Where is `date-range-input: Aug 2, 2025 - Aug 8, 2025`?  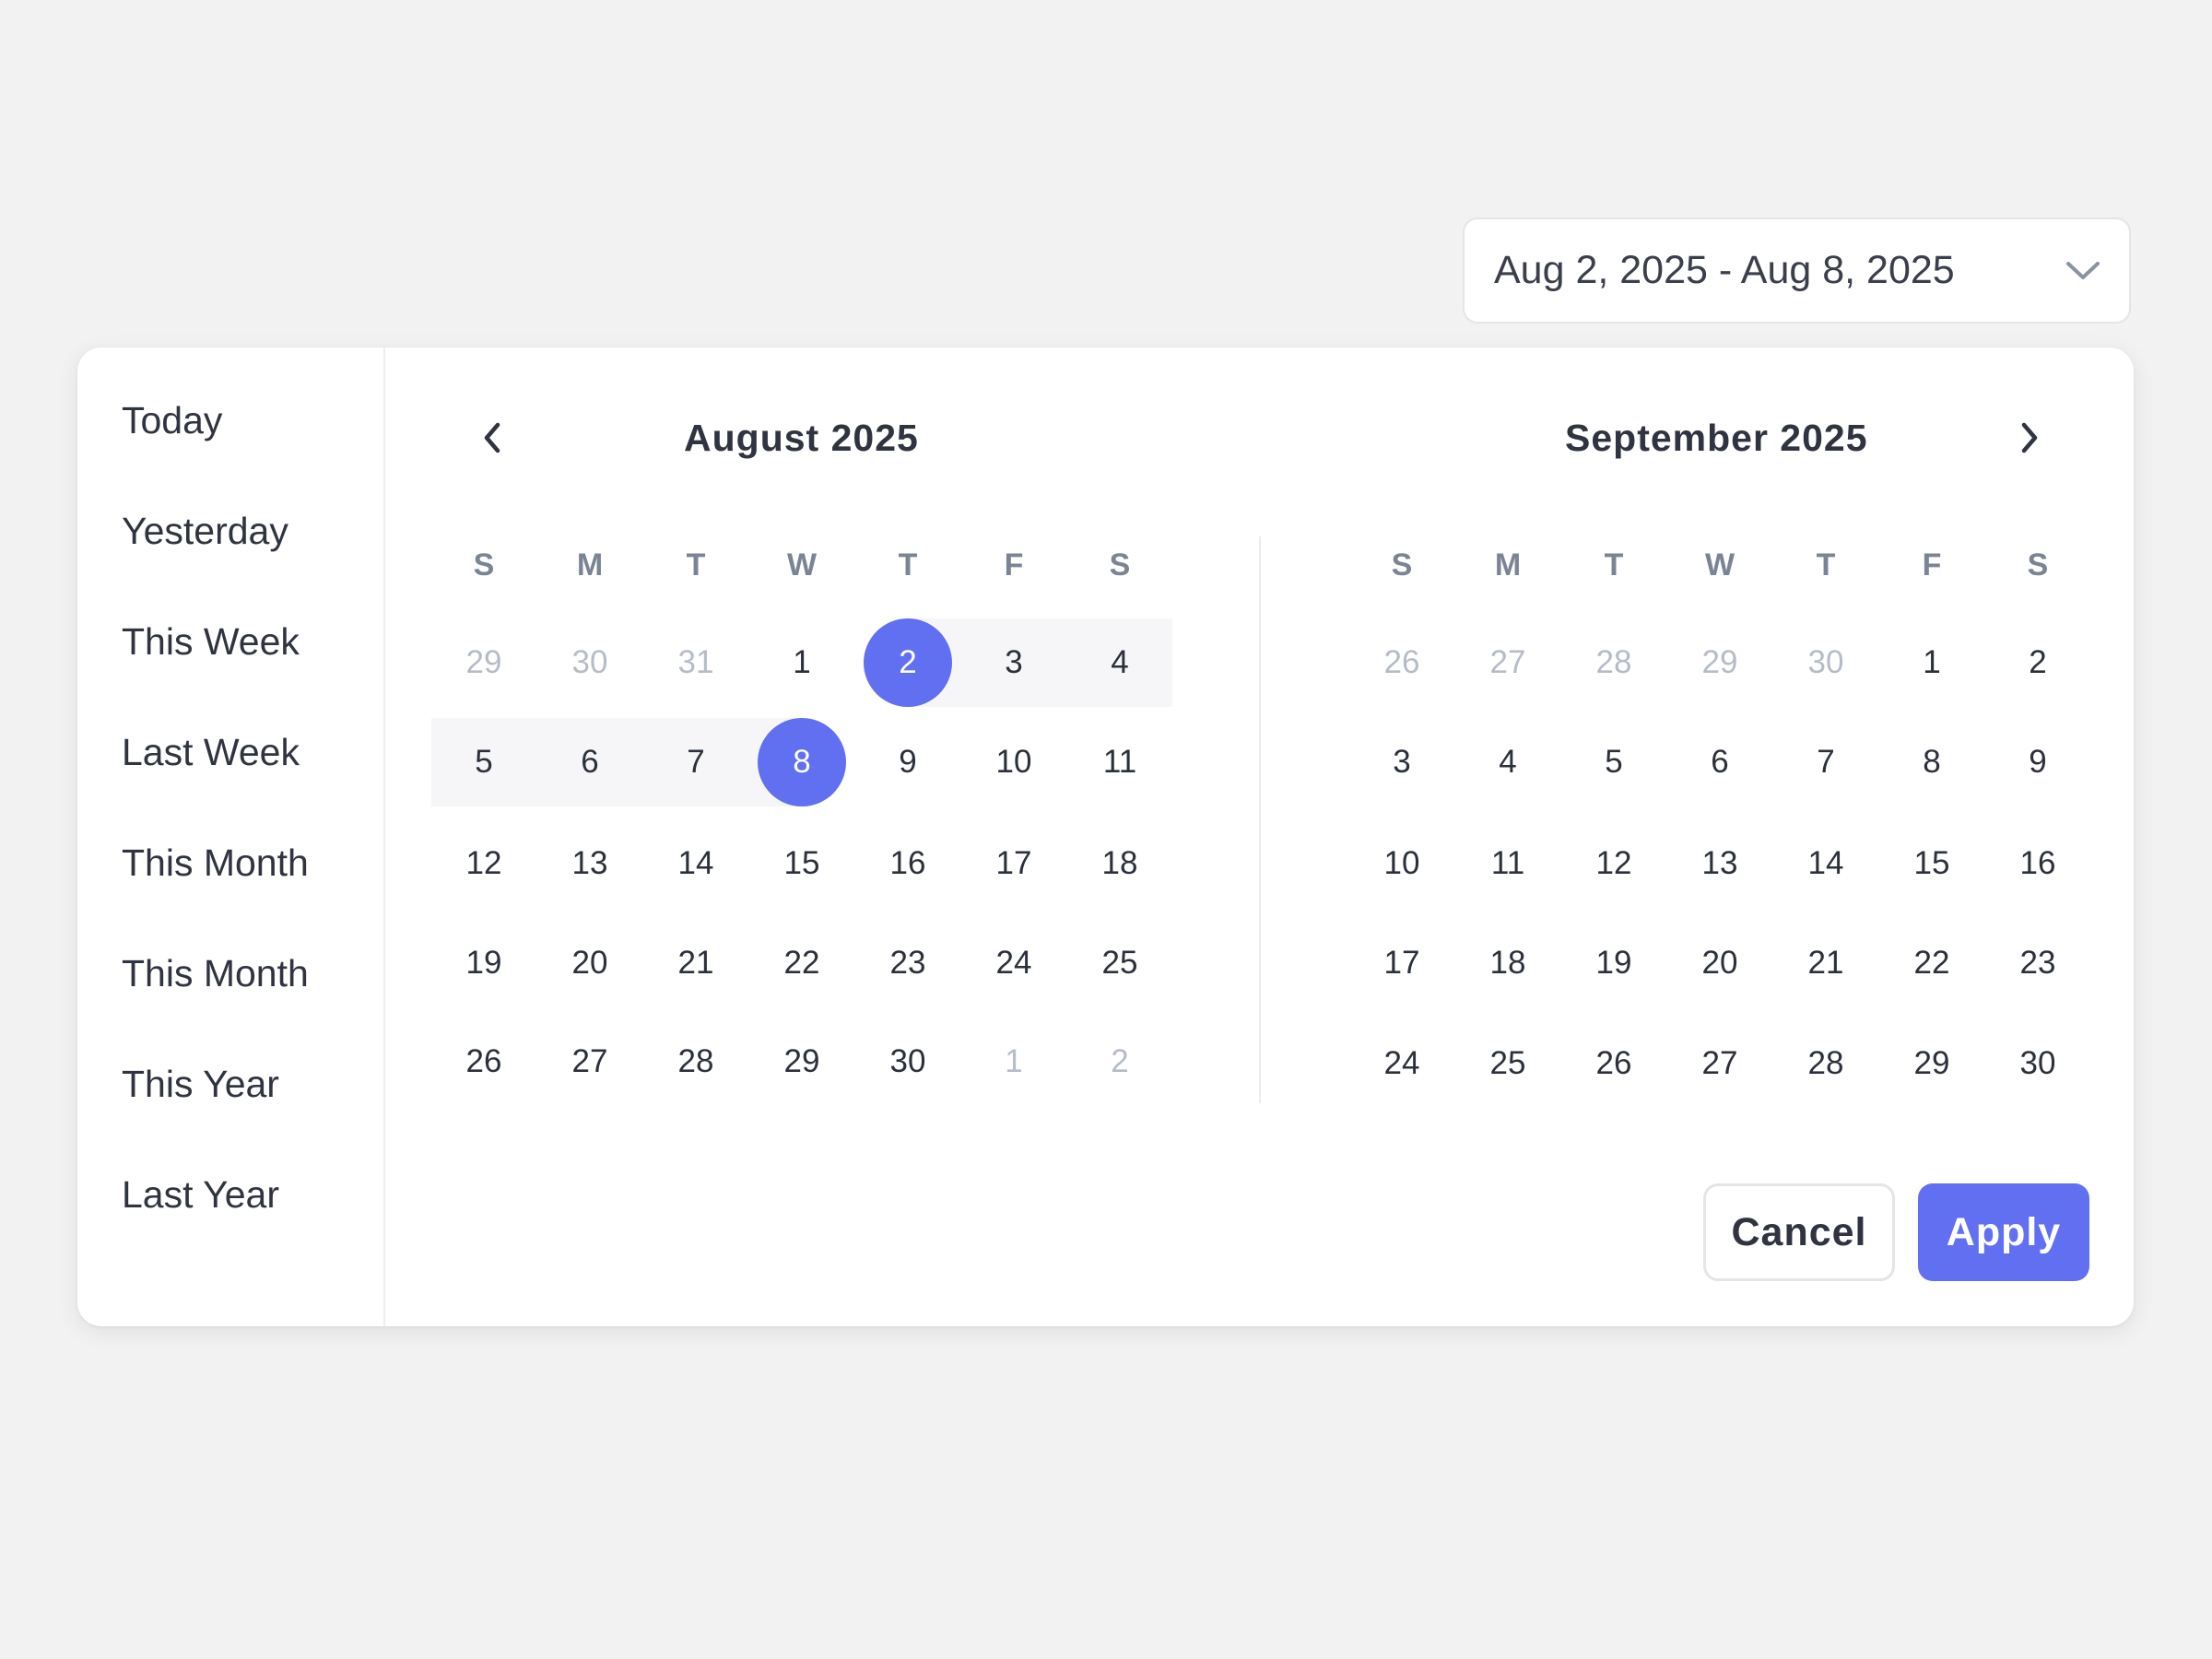
date-range-input: Aug 2, 2025 - Aug 8, 2025 is located at coordinates (1797, 271).